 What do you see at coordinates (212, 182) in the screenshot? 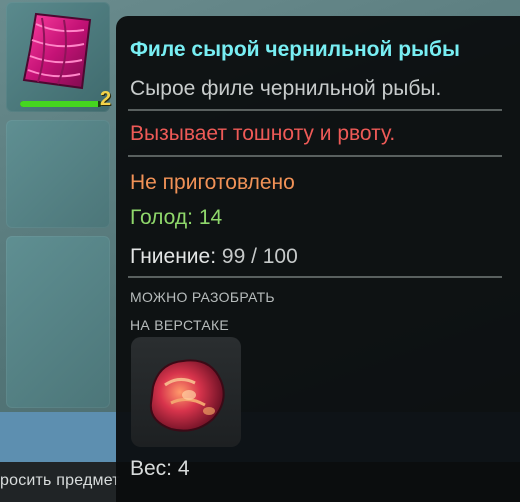
I see `cook-state: Не приготовлено` at bounding box center [212, 182].